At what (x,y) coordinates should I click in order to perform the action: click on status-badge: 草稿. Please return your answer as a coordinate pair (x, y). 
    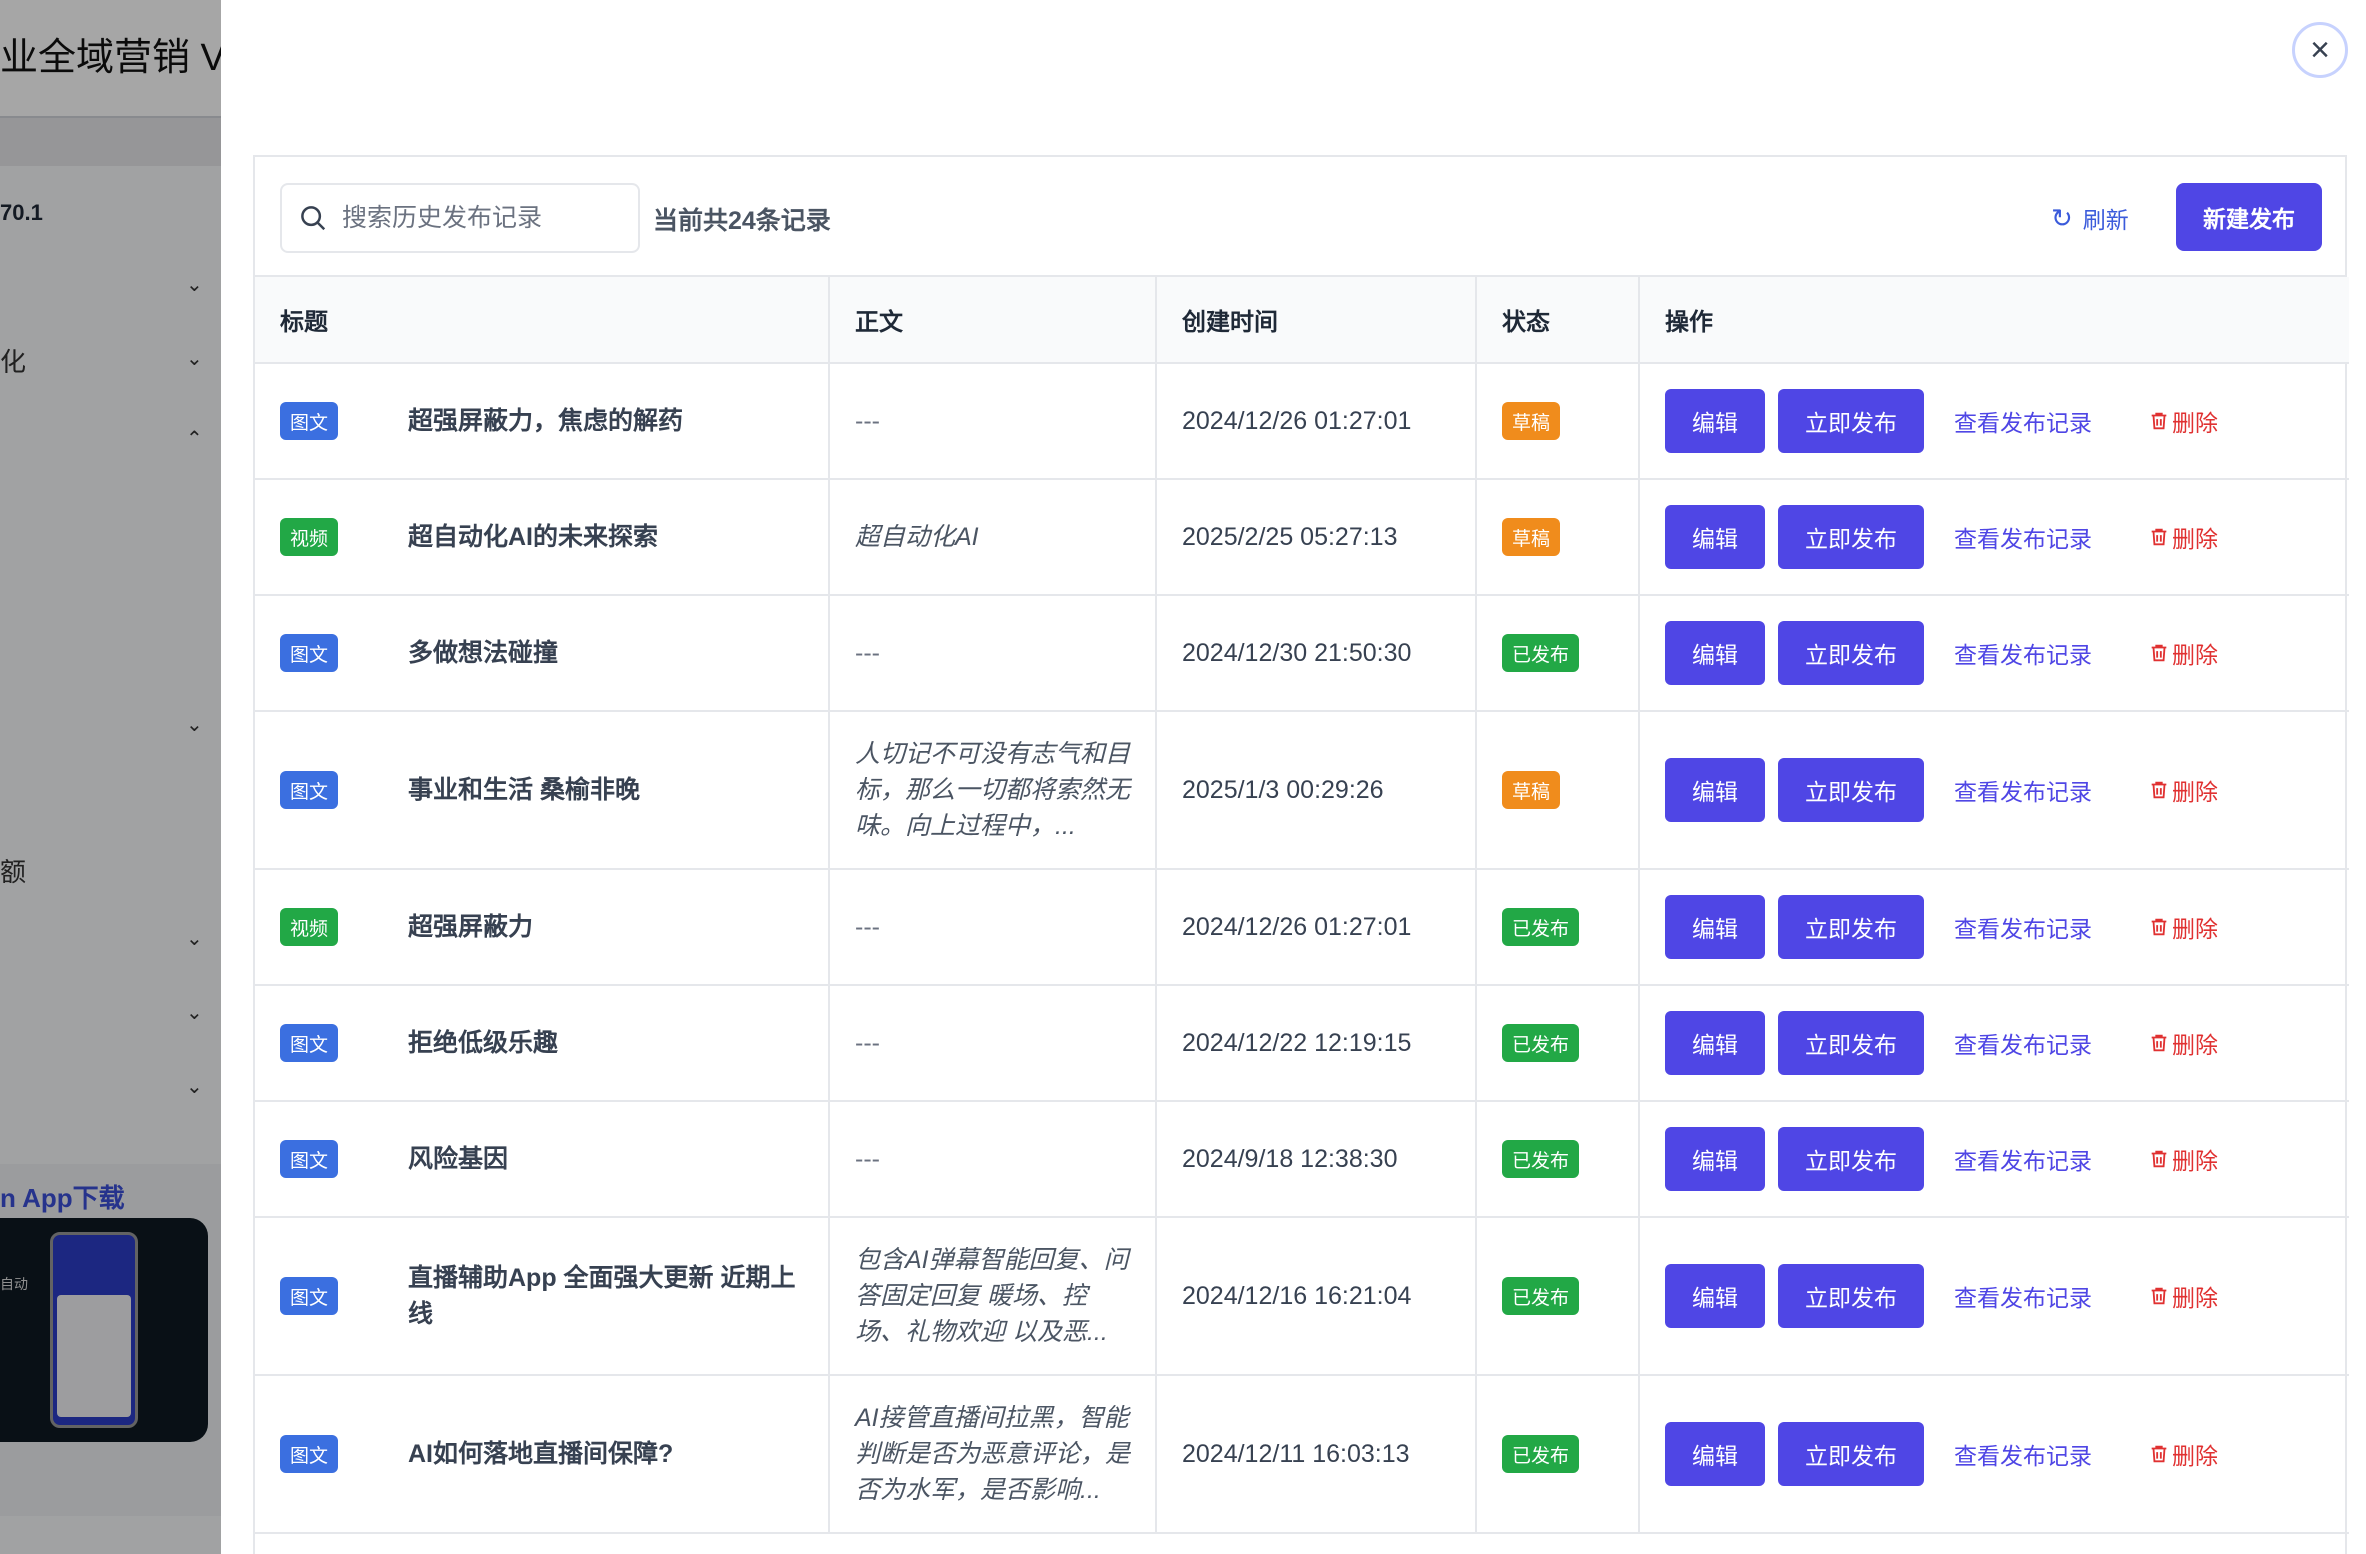
    Looking at the image, I should click on (1531, 421).